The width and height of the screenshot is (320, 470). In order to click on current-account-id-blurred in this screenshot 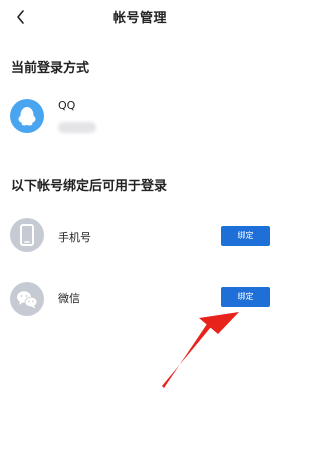, I will do `click(77, 127)`.